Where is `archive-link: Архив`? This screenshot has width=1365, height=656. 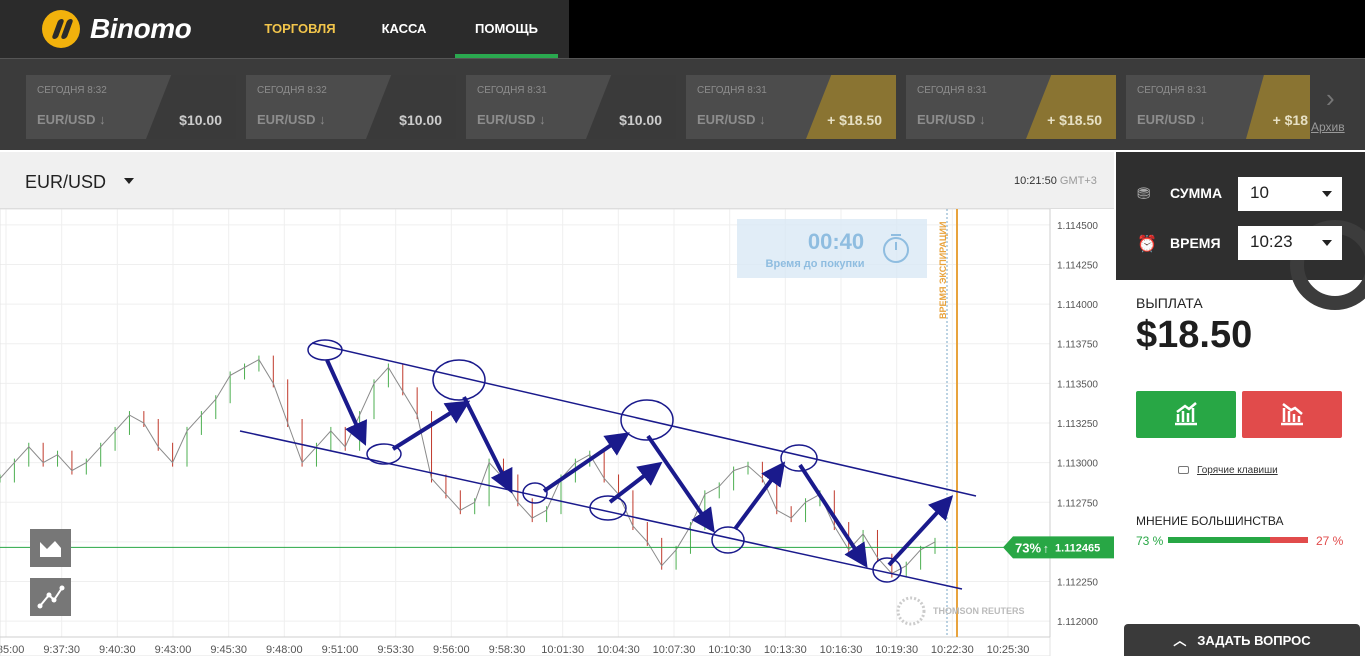 archive-link: Архив is located at coordinates (1328, 127).